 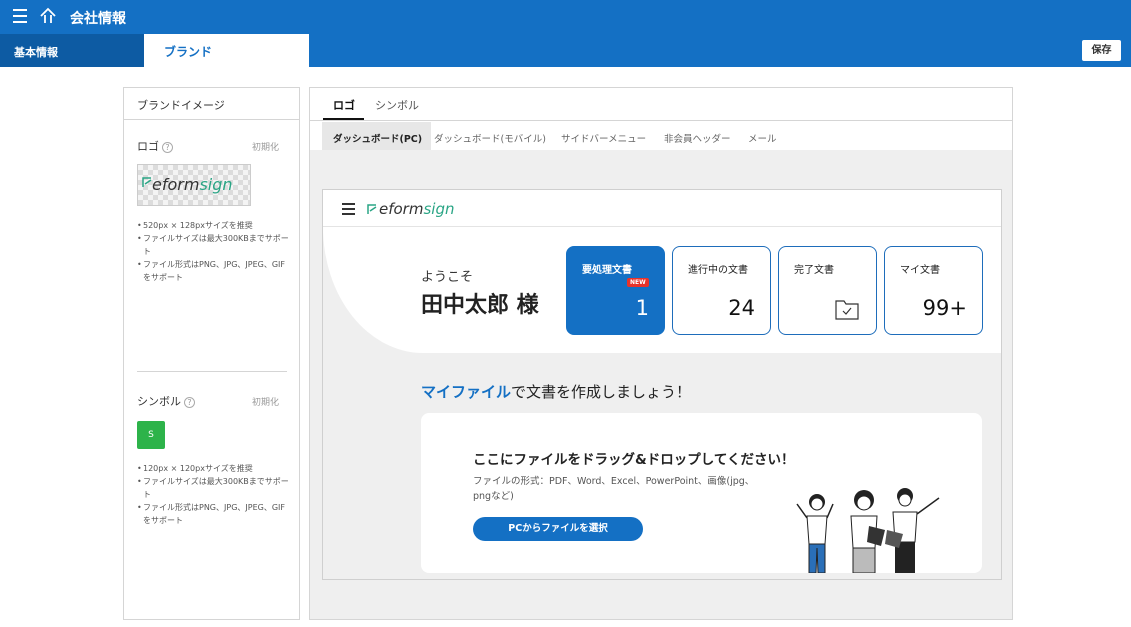 I want to click on preview-logo: eformsign, so click(x=417, y=209).